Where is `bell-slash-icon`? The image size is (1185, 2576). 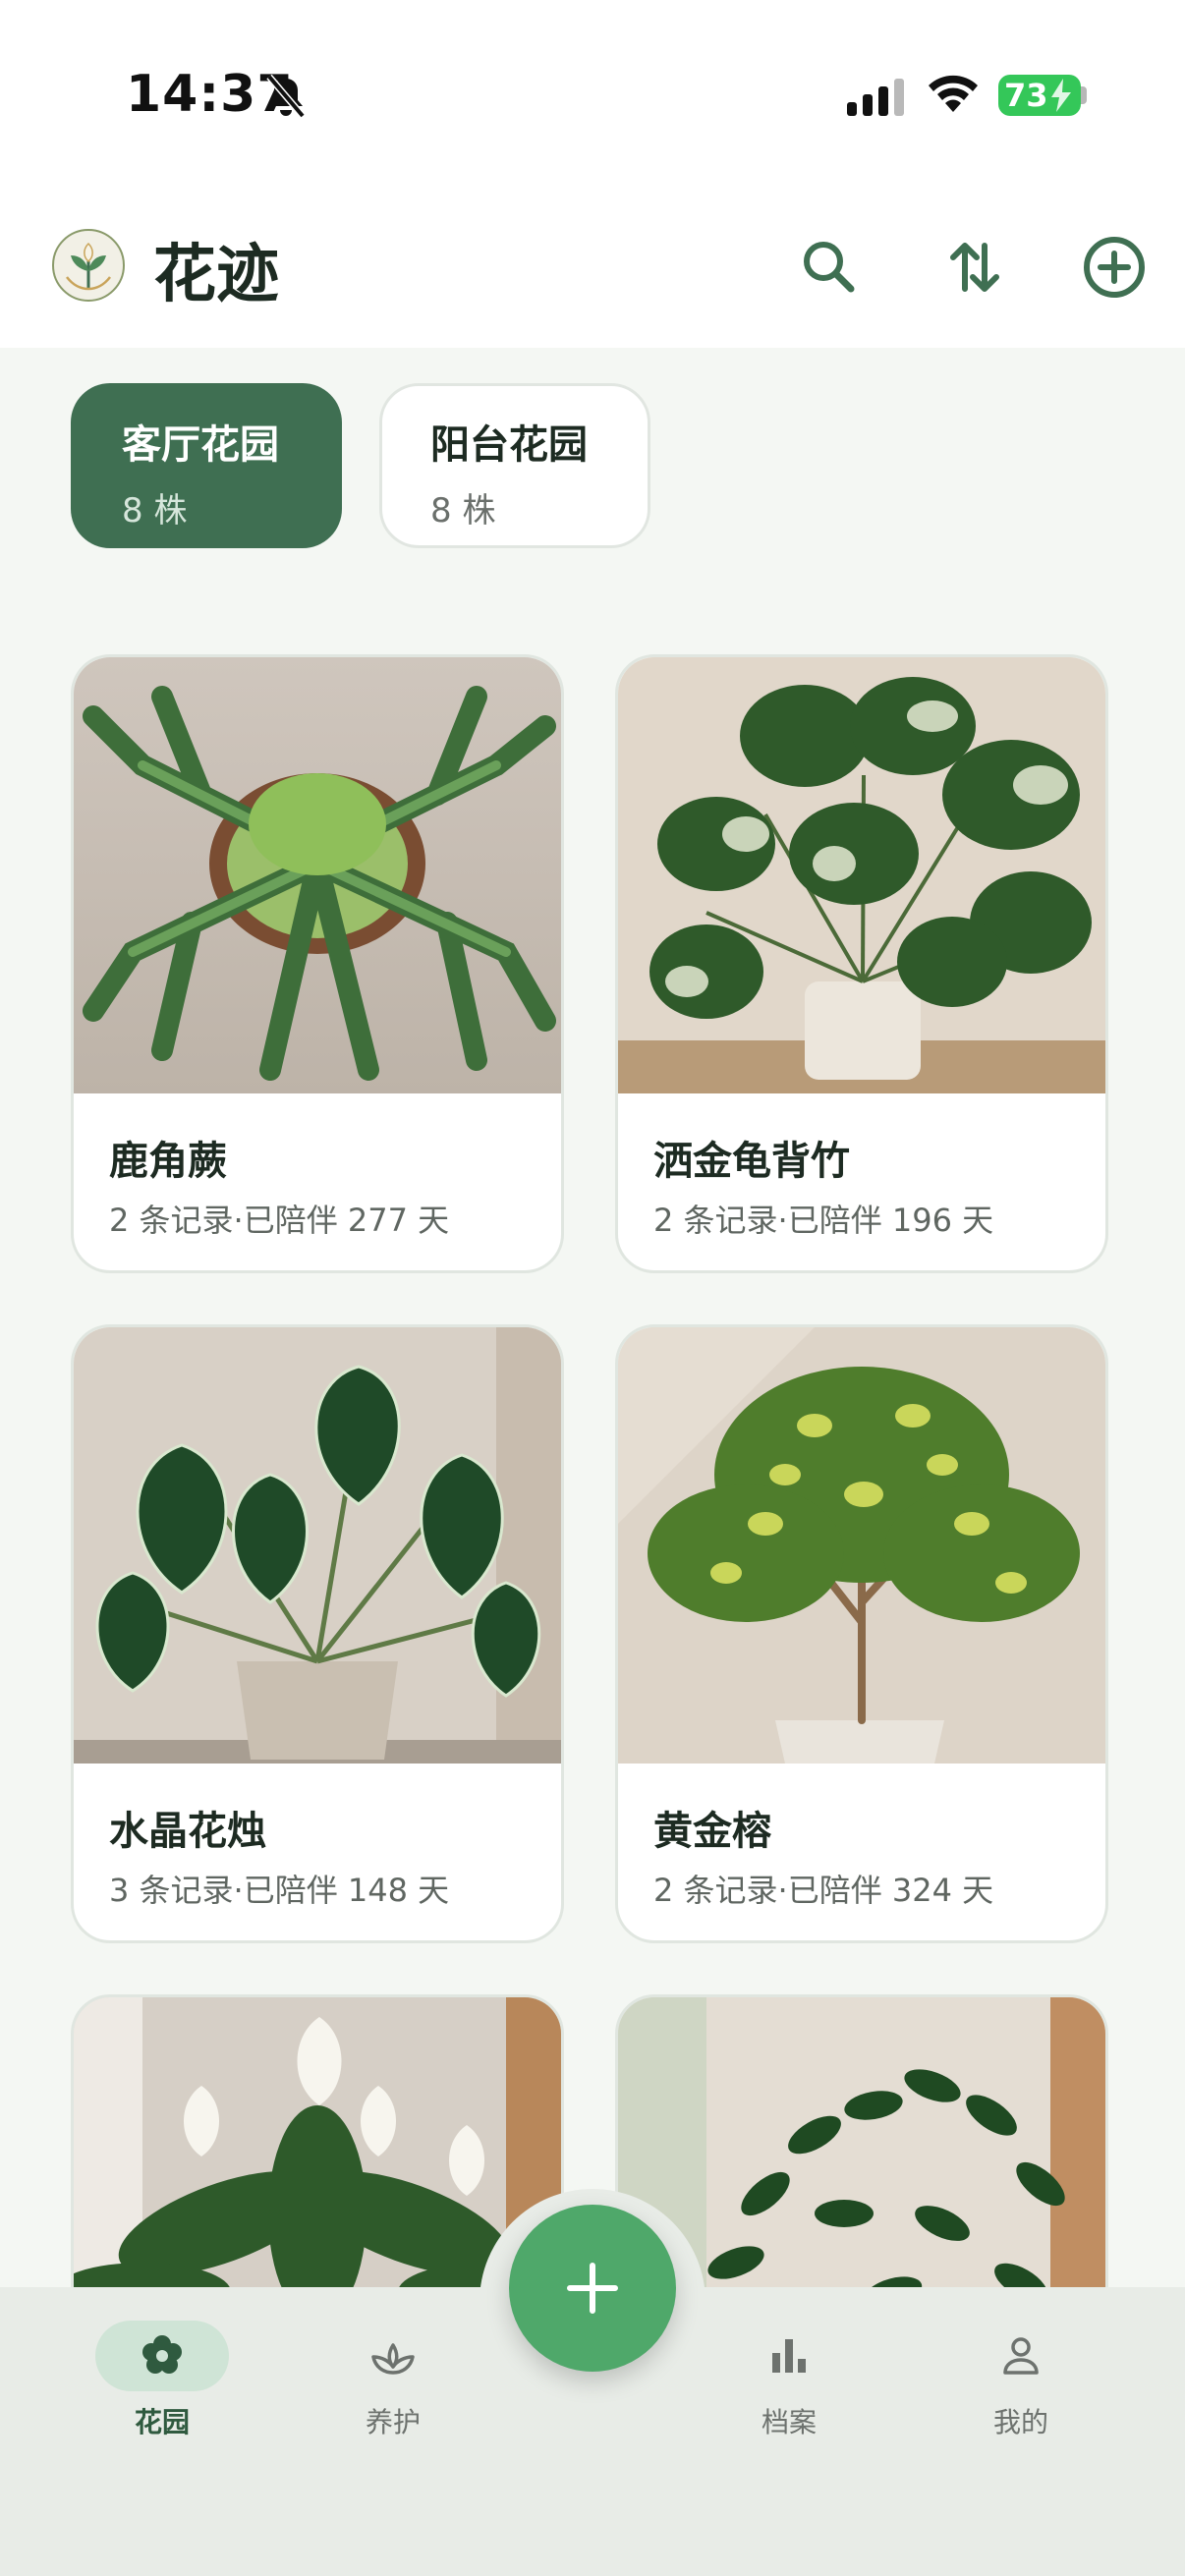
bell-slash-icon is located at coordinates (286, 96).